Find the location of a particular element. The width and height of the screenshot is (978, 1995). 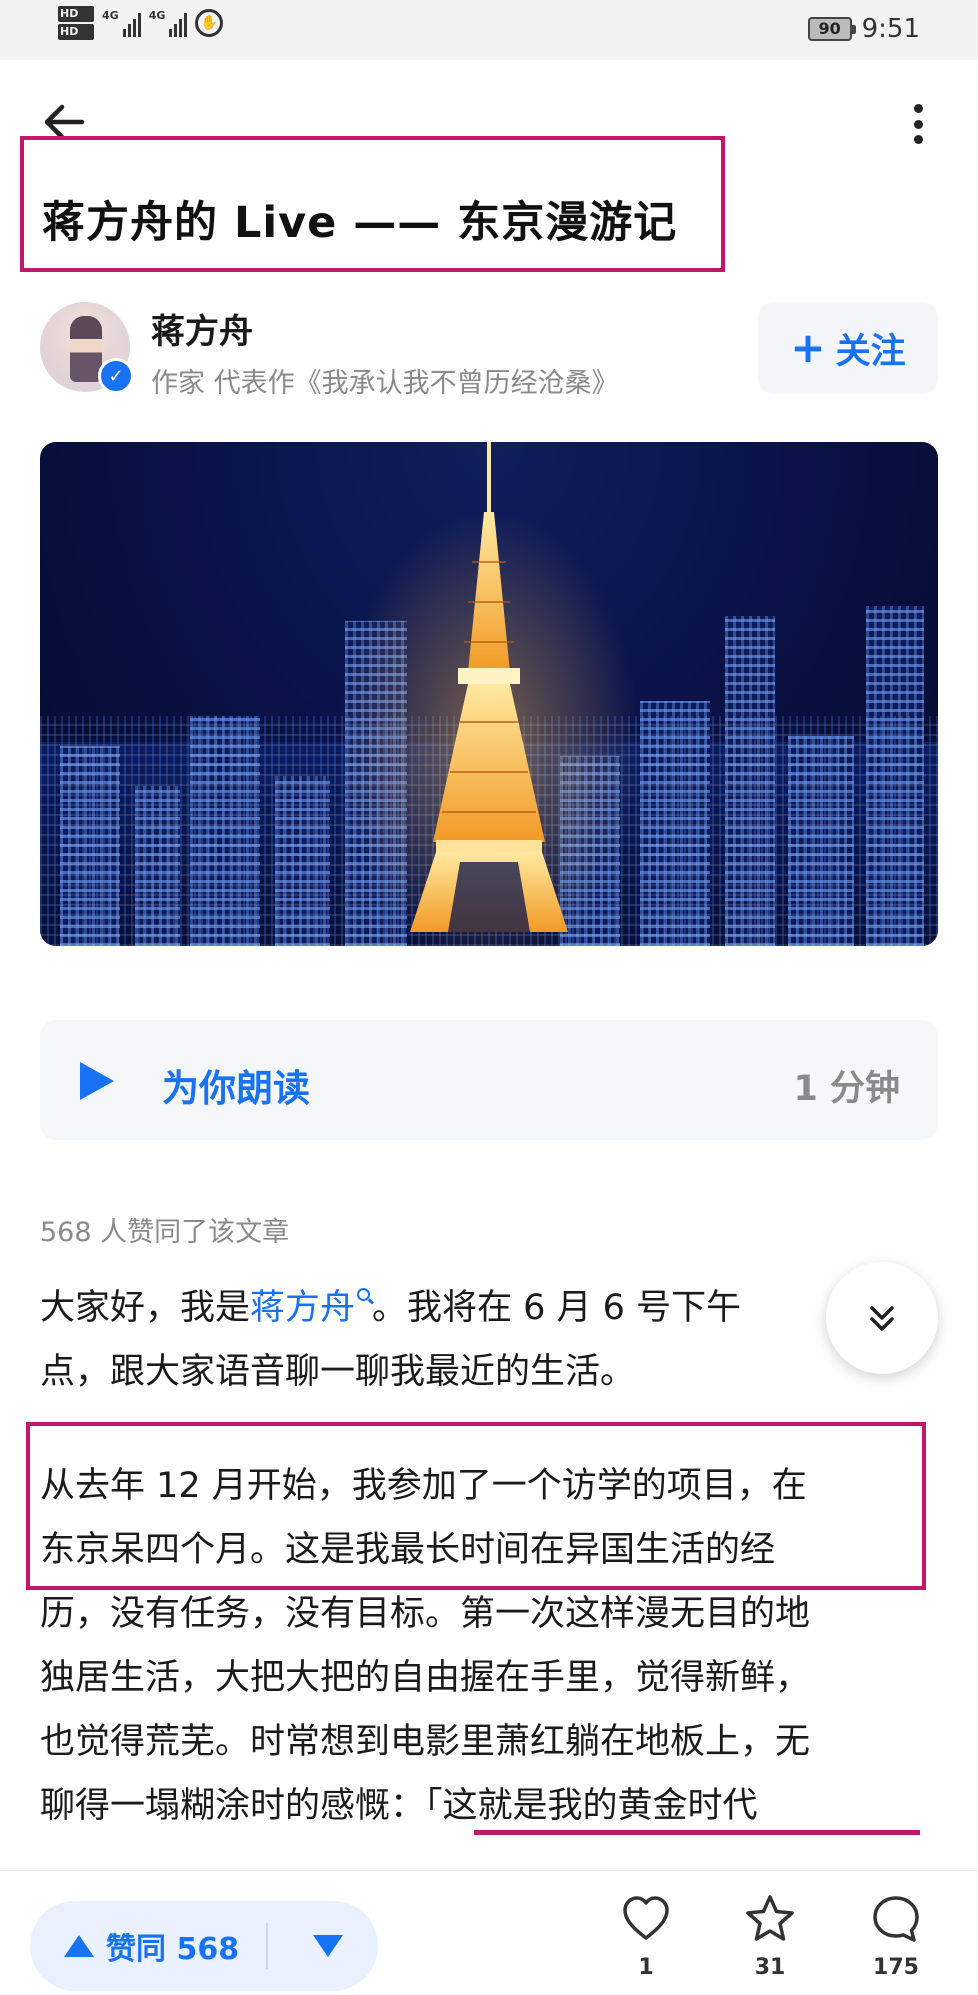

tokyo-tower-illustration is located at coordinates (489, 694).